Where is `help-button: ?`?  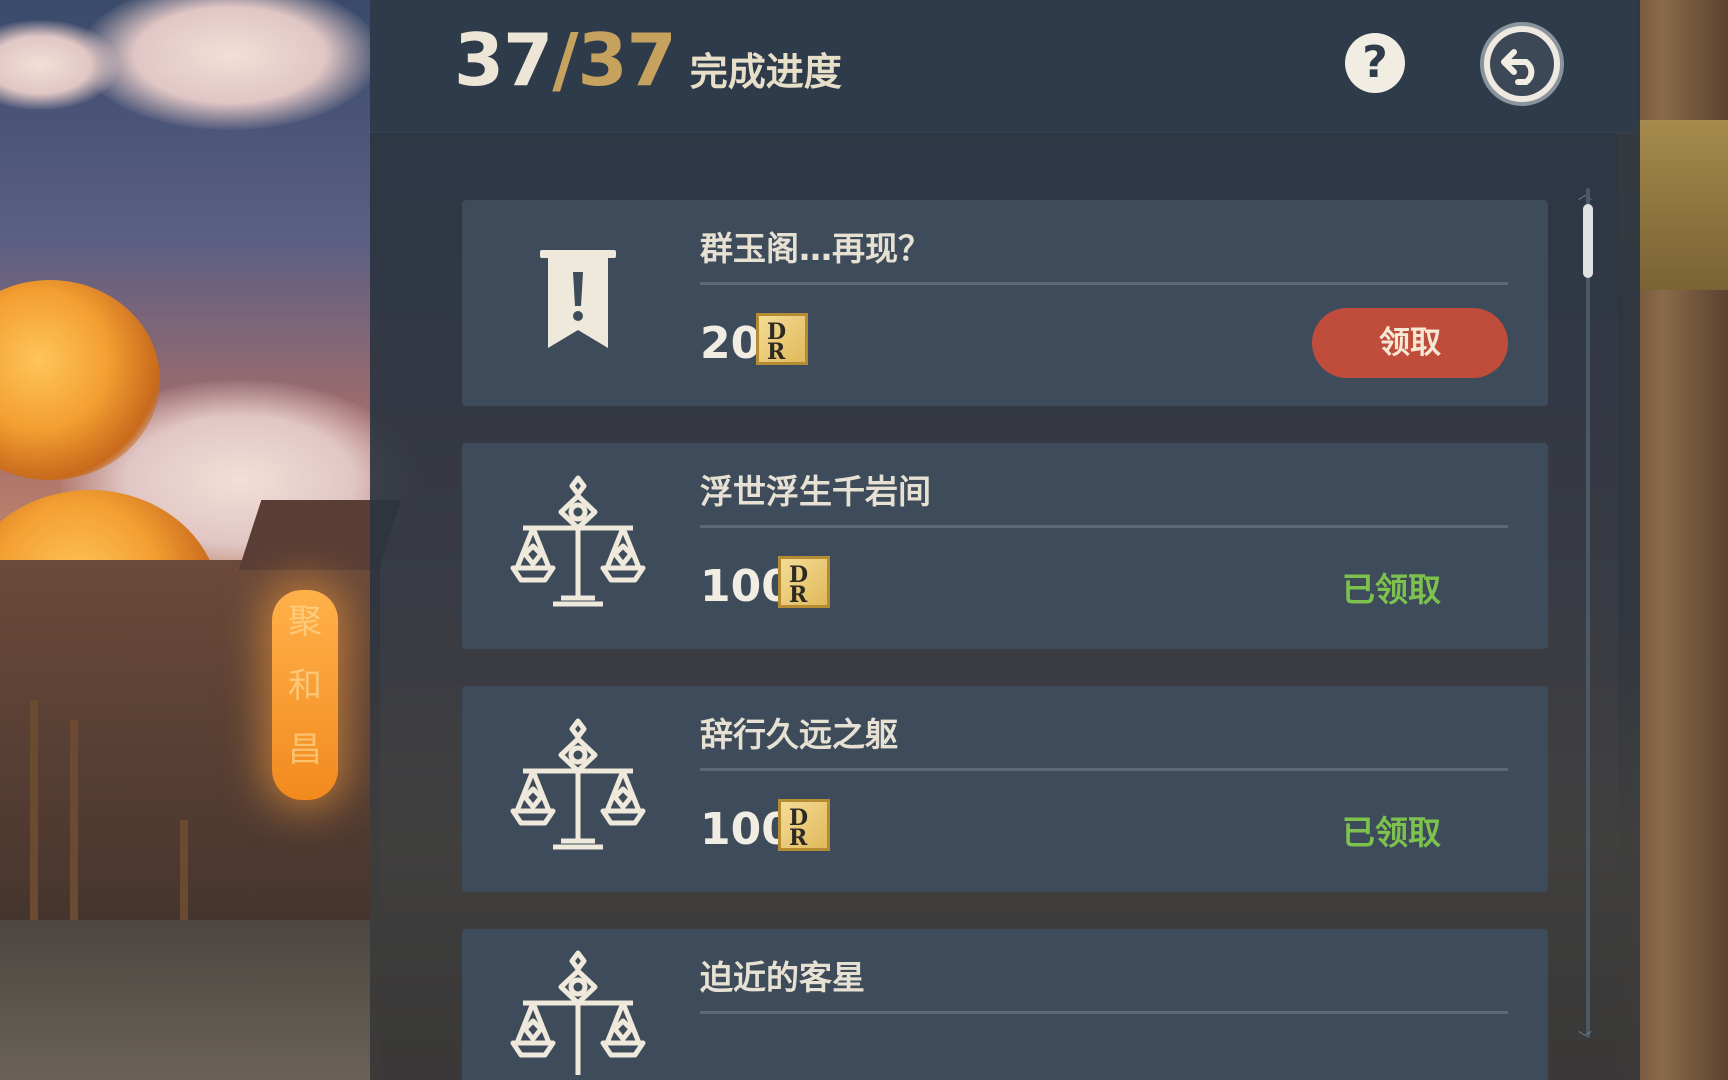
help-button: ? is located at coordinates (1375, 63).